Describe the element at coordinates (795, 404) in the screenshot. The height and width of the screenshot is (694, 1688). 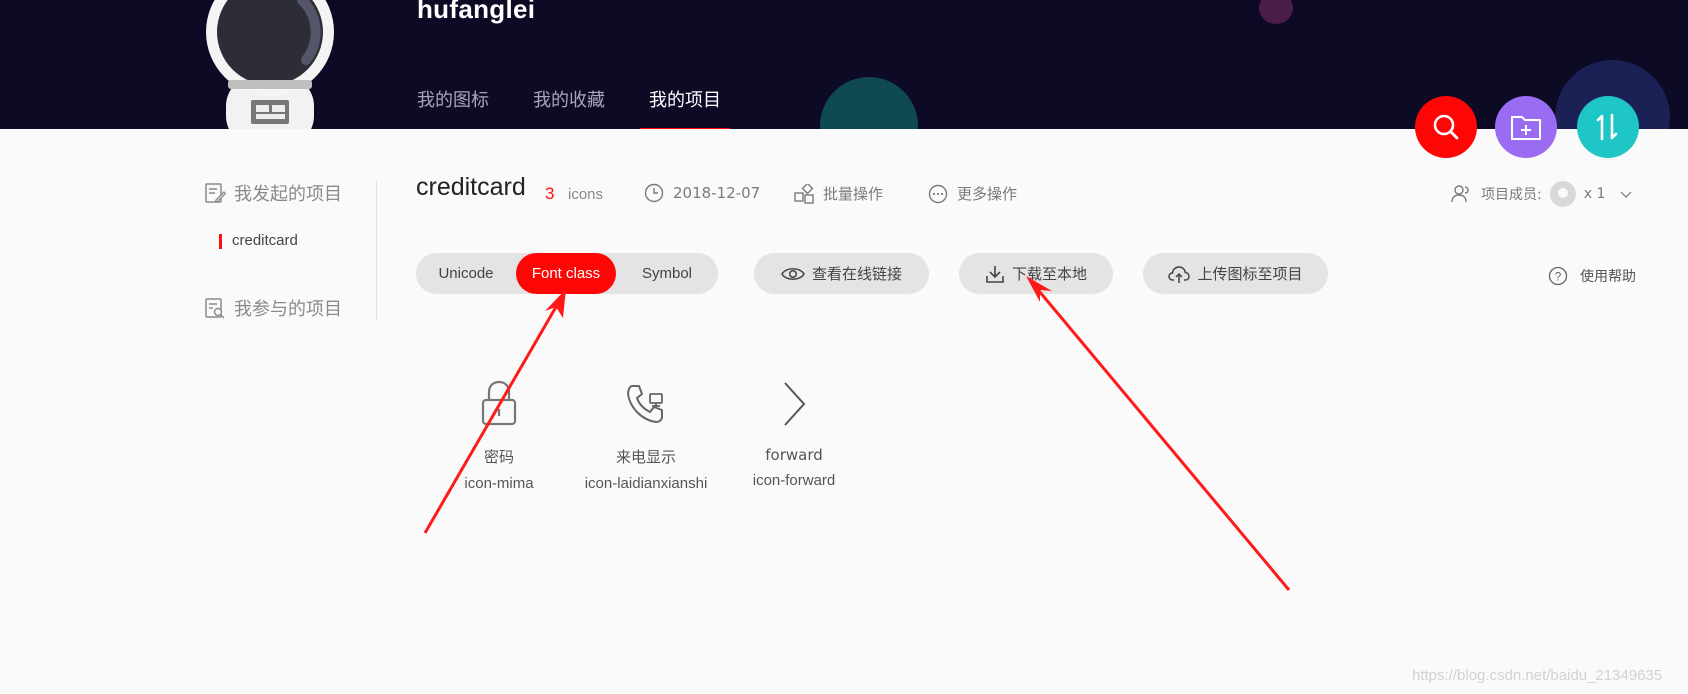
I see `chevron-right-icon` at that location.